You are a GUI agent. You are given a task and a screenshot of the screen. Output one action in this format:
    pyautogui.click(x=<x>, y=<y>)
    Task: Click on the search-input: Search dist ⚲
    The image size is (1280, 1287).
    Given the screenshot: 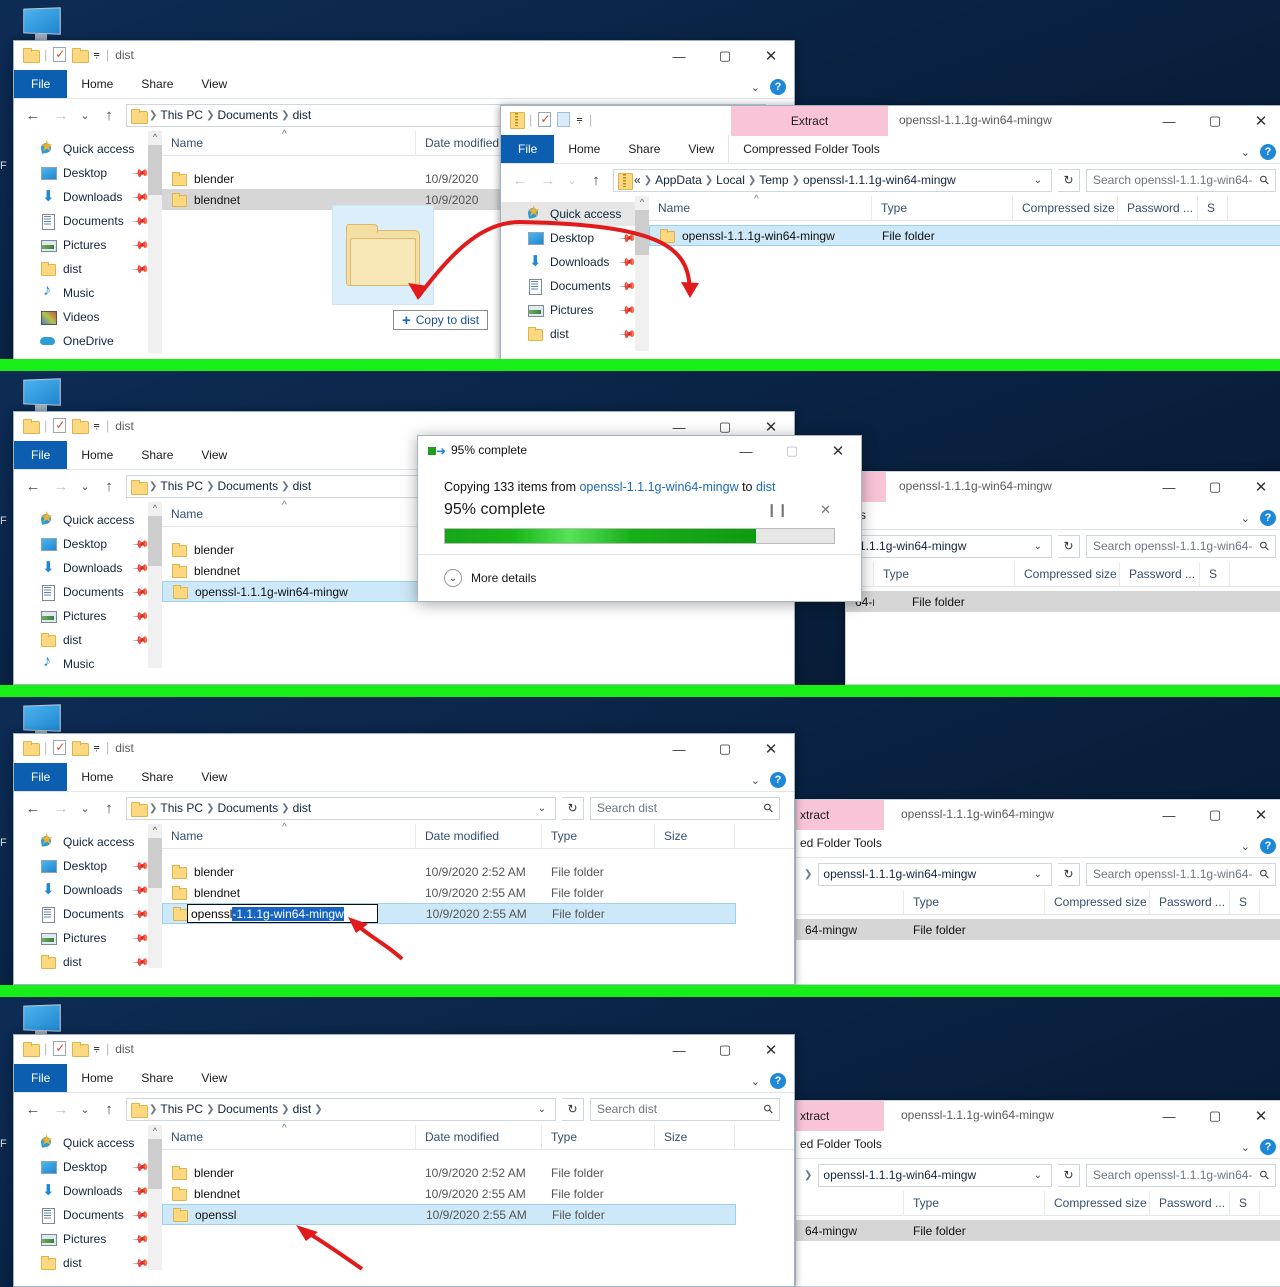 What is the action you would take?
    pyautogui.click(x=685, y=1109)
    